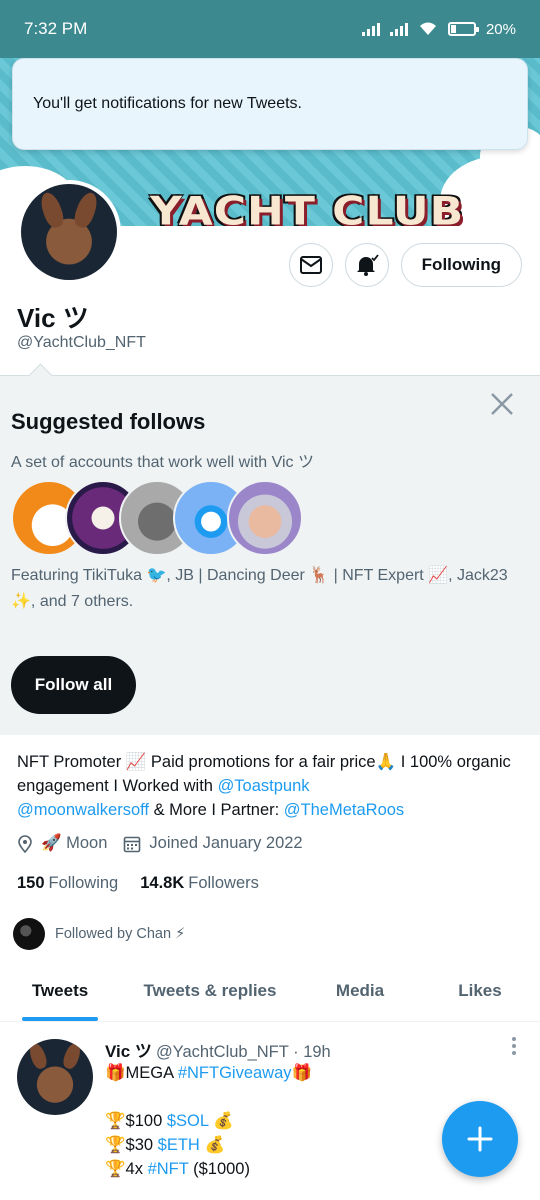  Describe the element at coordinates (264, 786) in the screenshot. I see `bio-mention-link: @Toastpunk` at that location.